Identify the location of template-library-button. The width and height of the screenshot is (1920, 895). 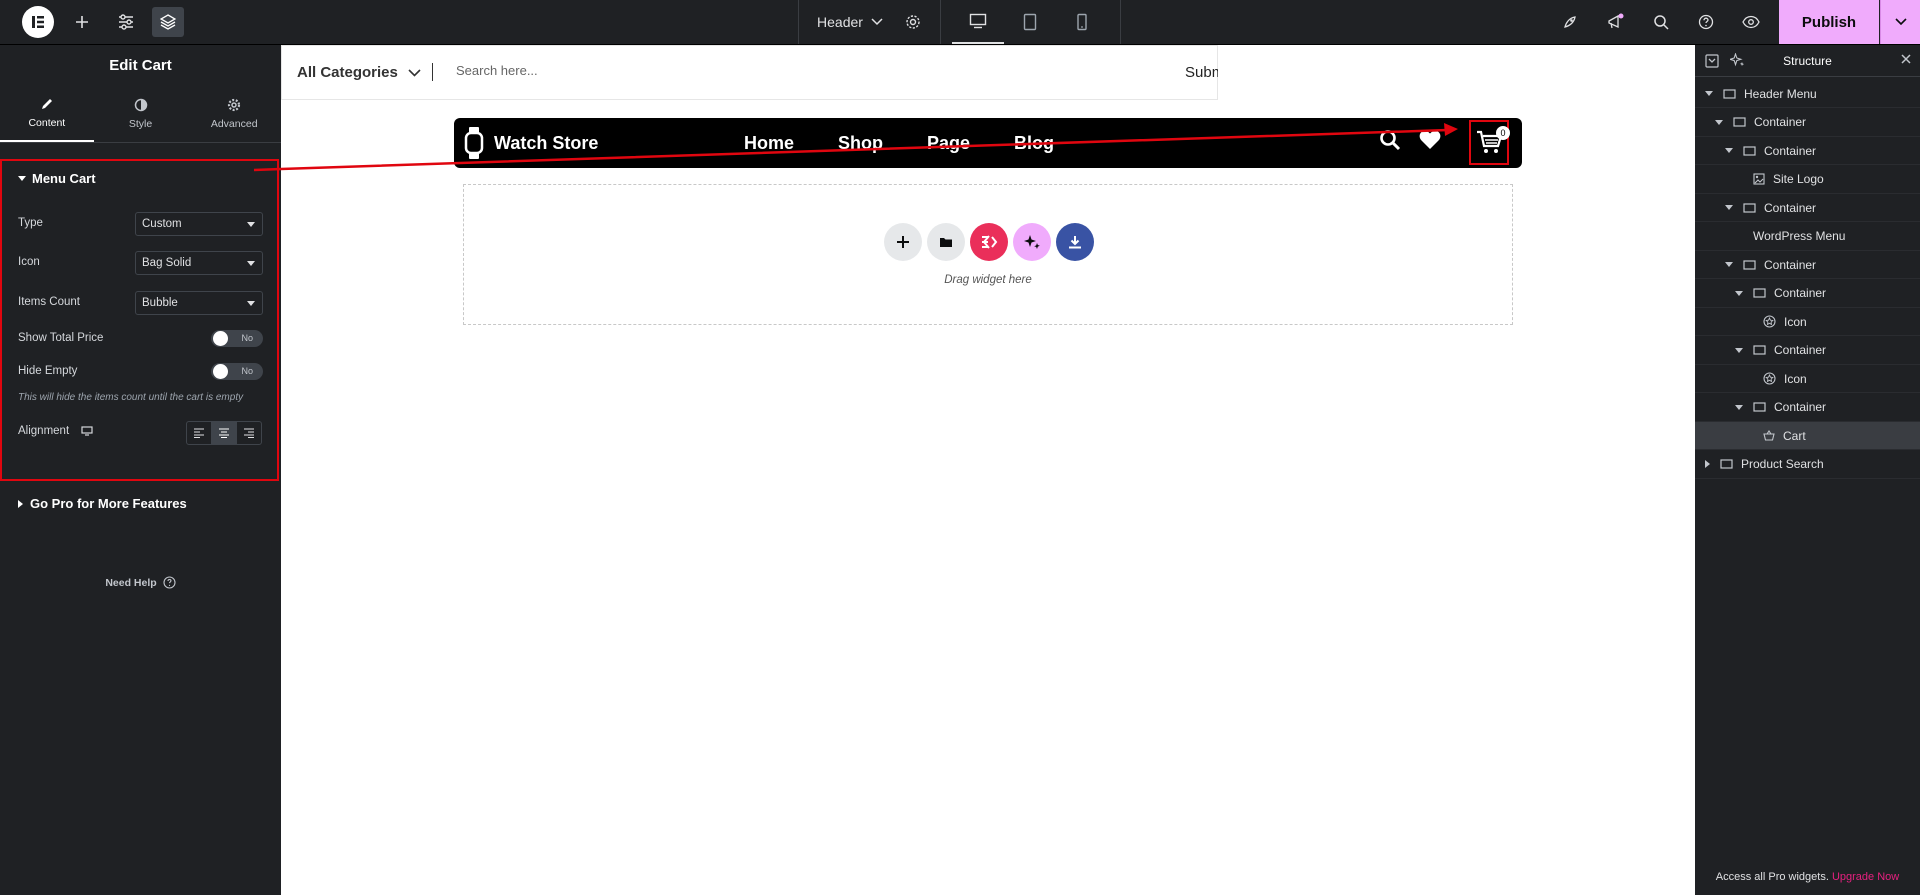
(946, 242).